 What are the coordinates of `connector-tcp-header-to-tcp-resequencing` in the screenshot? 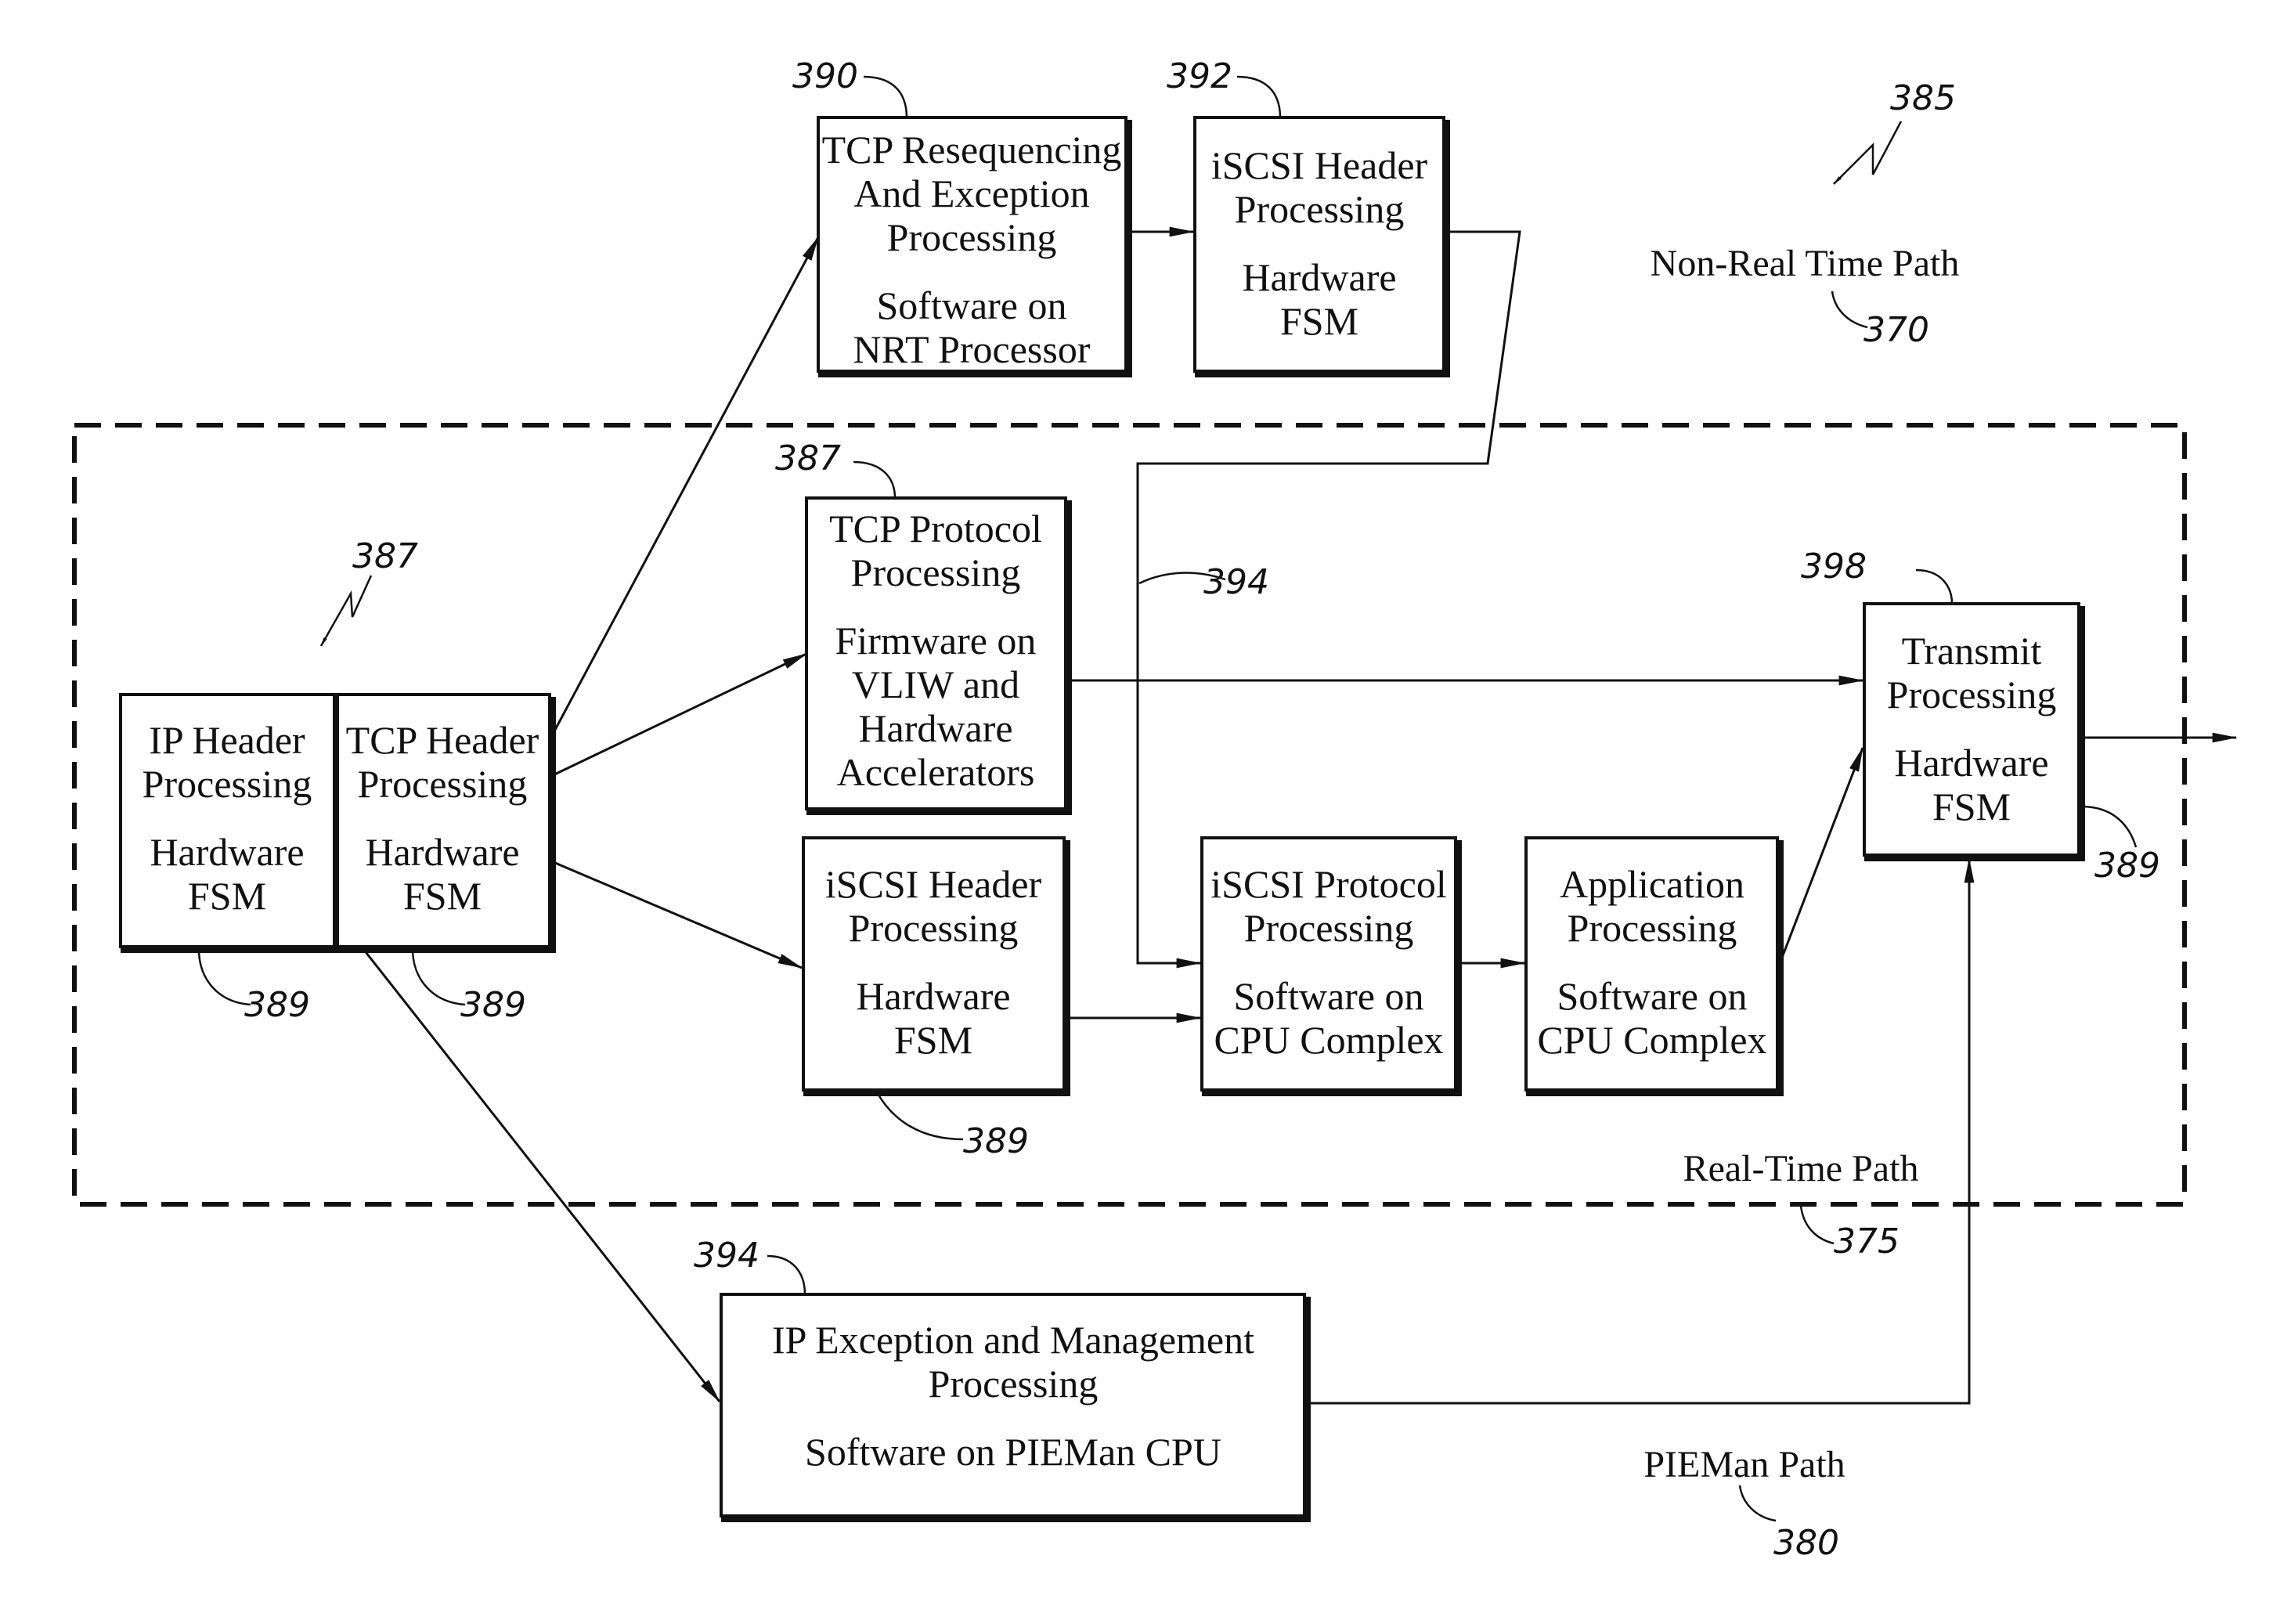 It's located at (684, 488).